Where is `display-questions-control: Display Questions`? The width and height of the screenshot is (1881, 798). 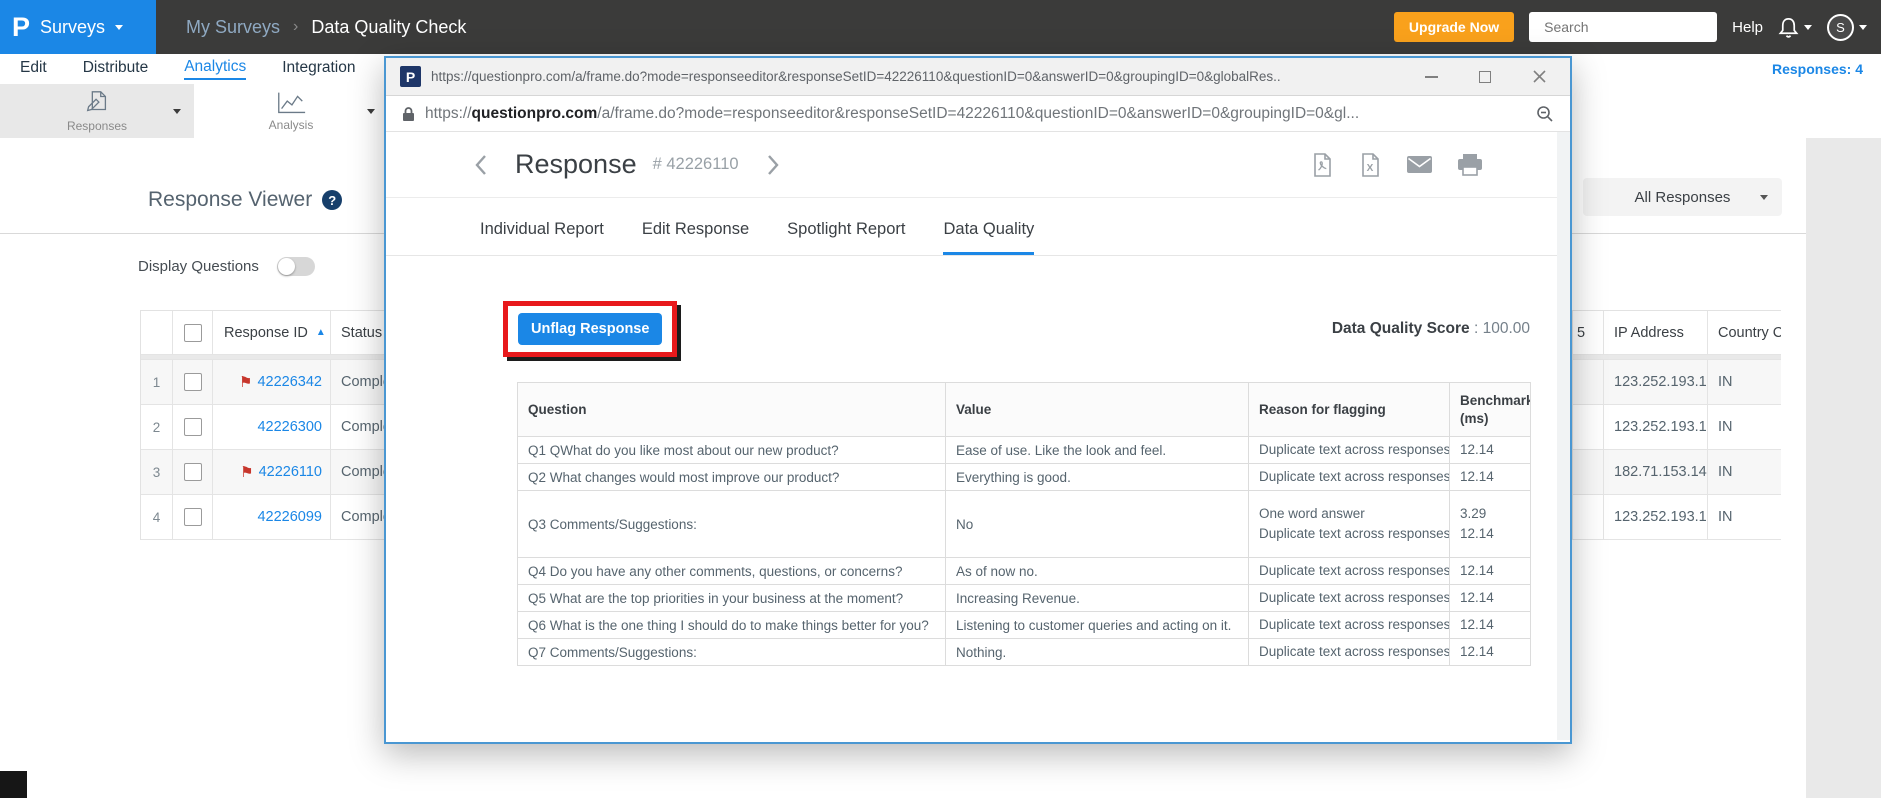 display-questions-control: Display Questions is located at coordinates (226, 266).